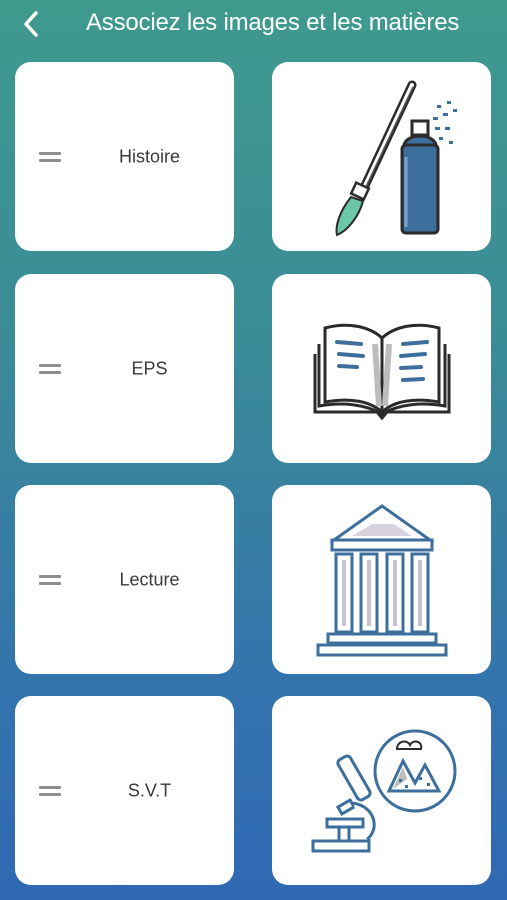 The width and height of the screenshot is (507, 900). I want to click on page-title: Associez les images et les matières, so click(273, 22).